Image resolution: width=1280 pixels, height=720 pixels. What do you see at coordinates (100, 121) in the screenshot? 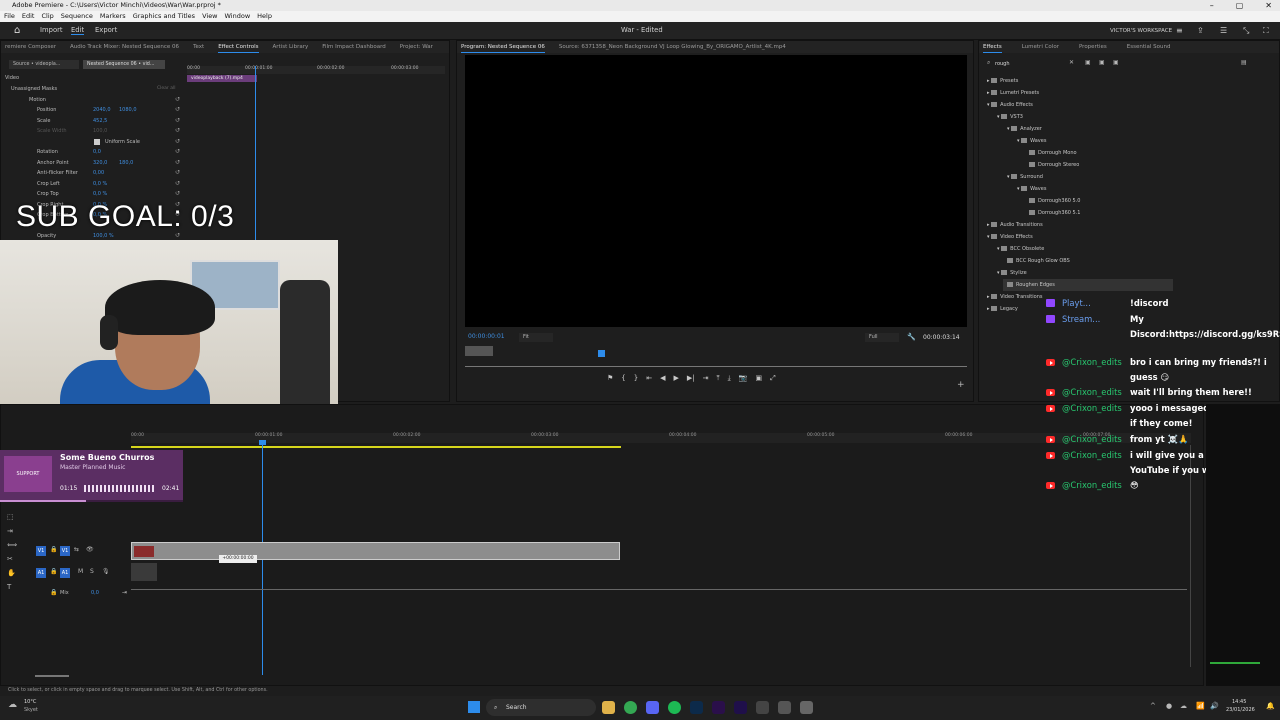
I see `prop-value: 452,5` at bounding box center [100, 121].